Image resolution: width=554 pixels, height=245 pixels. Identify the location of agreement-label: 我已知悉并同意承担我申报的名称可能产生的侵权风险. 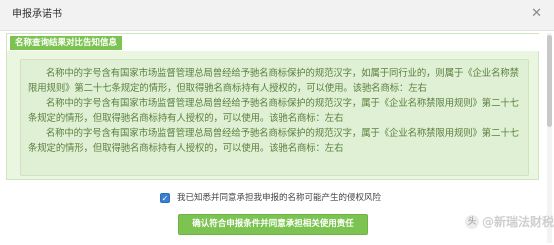
(279, 198).